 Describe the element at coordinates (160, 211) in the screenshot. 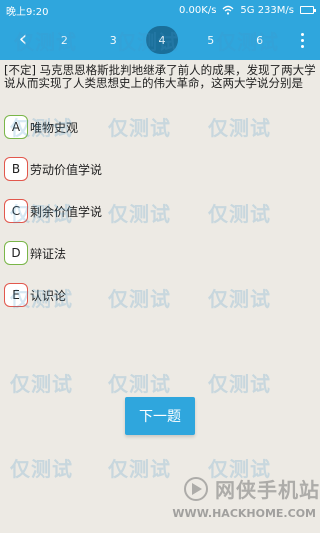

I see `option-c: C 剩余价值学说` at that location.